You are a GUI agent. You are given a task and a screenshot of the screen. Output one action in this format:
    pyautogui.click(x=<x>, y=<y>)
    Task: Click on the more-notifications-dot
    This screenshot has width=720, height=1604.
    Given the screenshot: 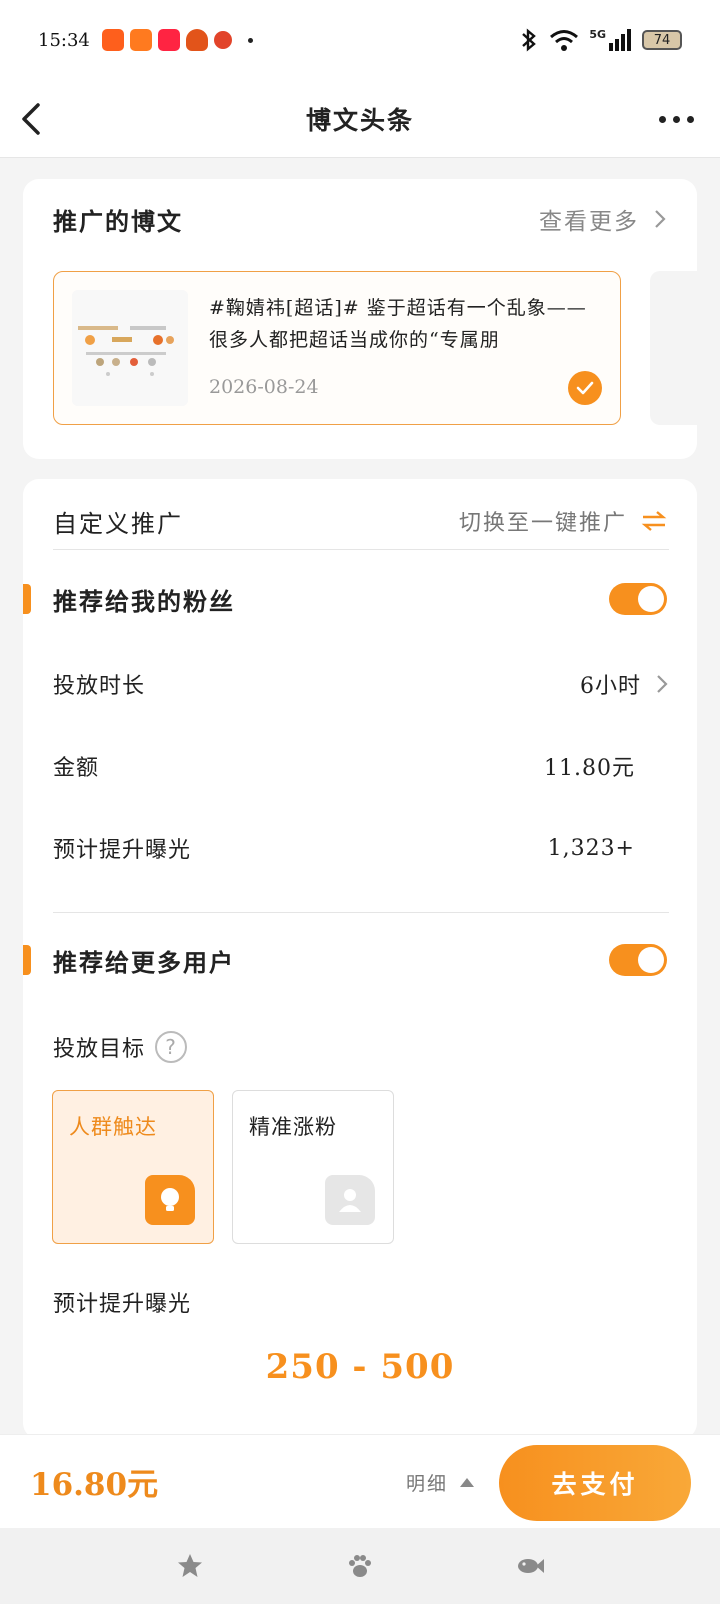 What is the action you would take?
    pyautogui.click(x=250, y=40)
    